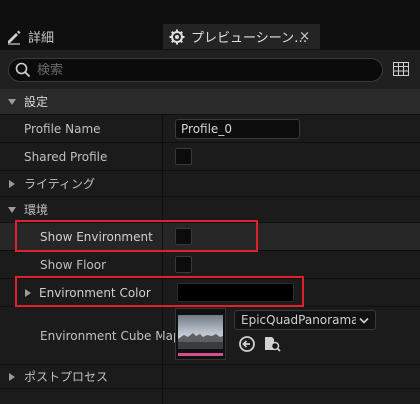 The image size is (420, 404). I want to click on use-selected-asset-icon, so click(247, 344).